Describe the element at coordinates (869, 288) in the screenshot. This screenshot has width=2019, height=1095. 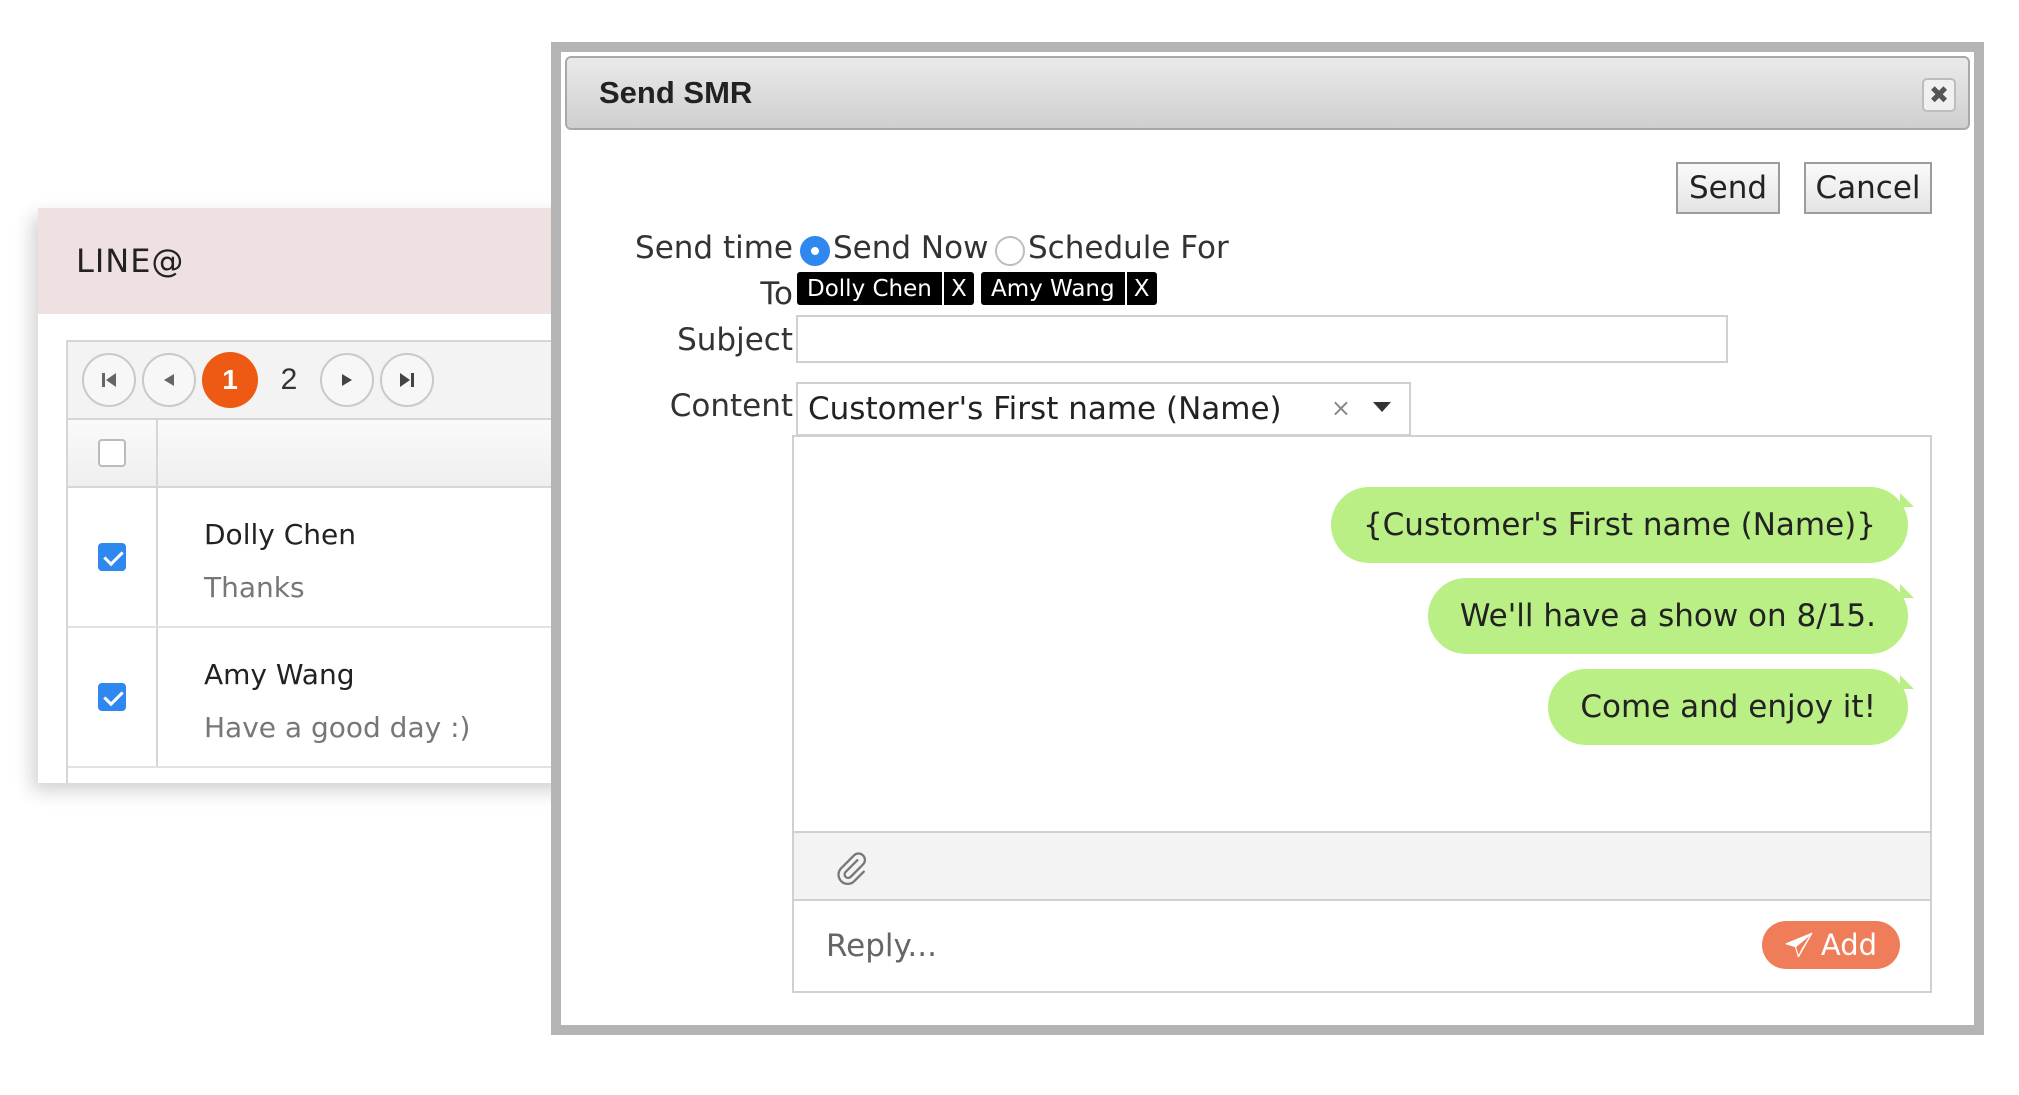
I see `recipient-name: Dolly Chen` at that location.